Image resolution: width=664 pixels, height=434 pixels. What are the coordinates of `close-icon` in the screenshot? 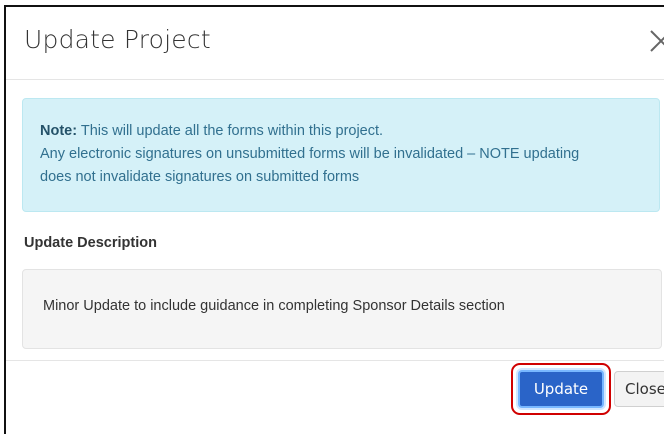 It's located at (656, 39).